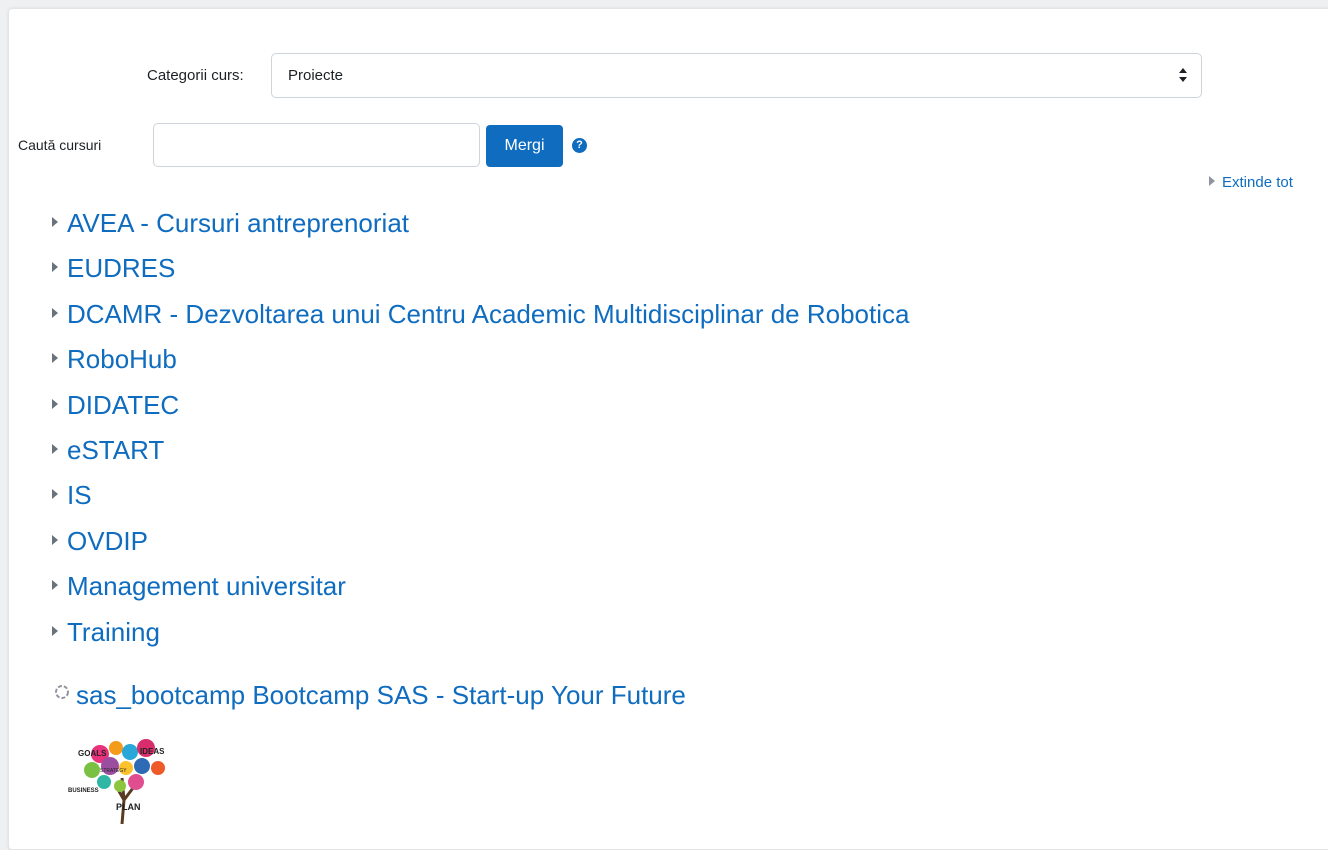  I want to click on category-select-label: Categorii curs:, so click(195, 75).